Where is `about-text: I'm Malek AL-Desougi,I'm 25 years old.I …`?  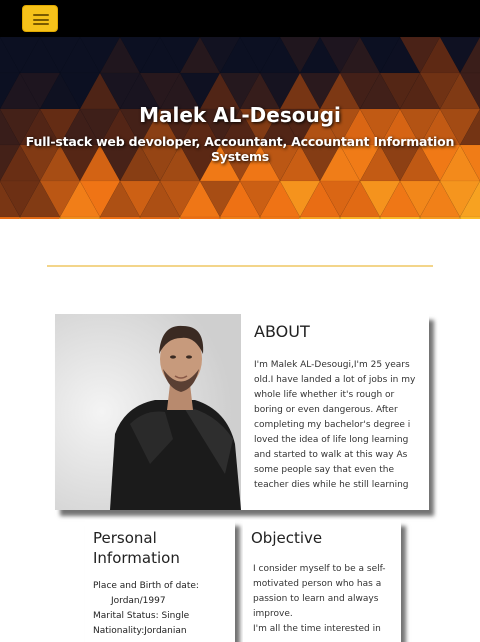
about-text: I'm Malek AL-Desougi,I'm 25 years old.I … is located at coordinates (335, 425).